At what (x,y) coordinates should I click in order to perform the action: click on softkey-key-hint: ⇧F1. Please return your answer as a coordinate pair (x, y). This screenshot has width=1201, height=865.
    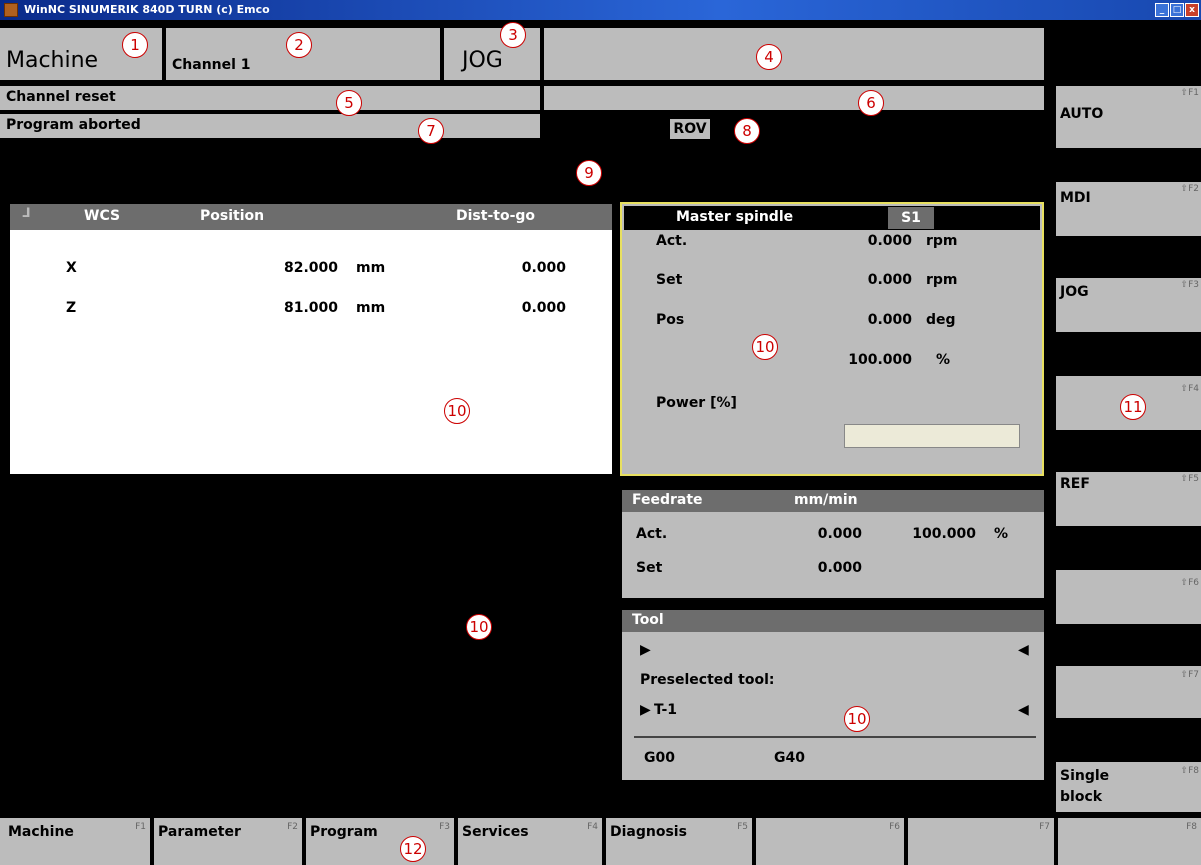
    Looking at the image, I should click on (1189, 93).